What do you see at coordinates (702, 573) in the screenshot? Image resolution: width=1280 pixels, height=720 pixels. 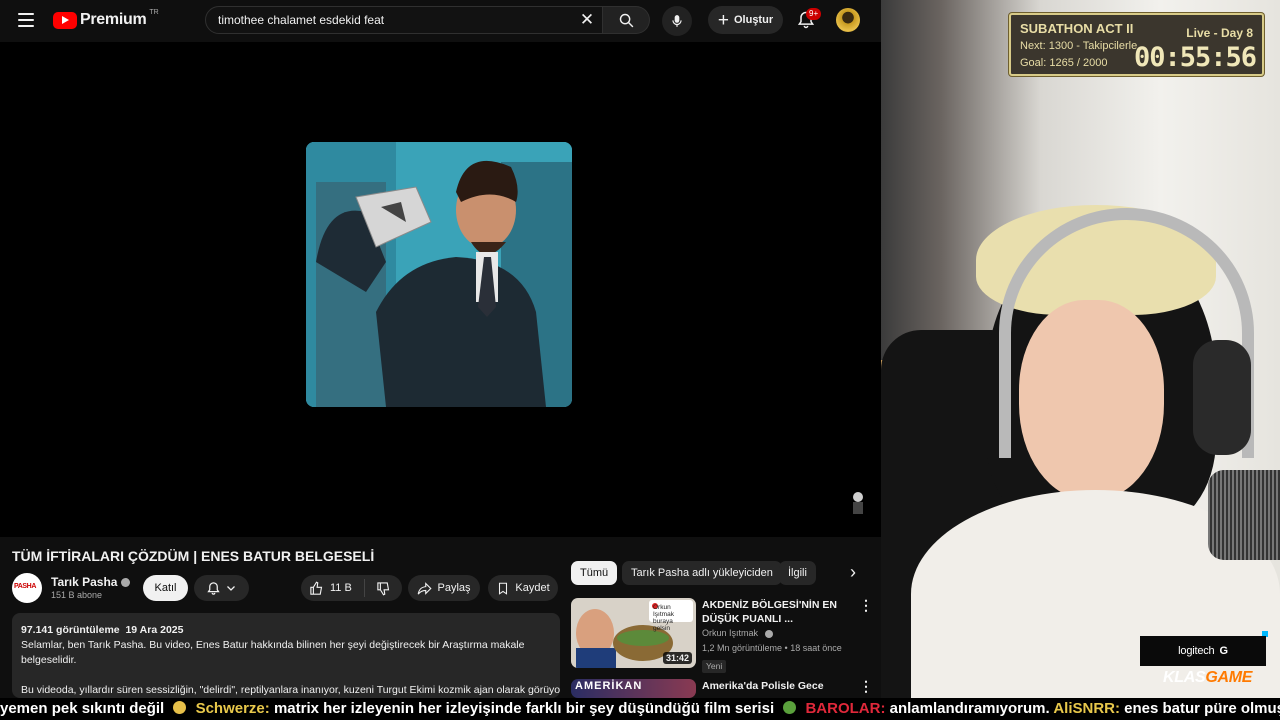 I see `chip-uploader: Tarık Pasha adlı yükleyiciden` at bounding box center [702, 573].